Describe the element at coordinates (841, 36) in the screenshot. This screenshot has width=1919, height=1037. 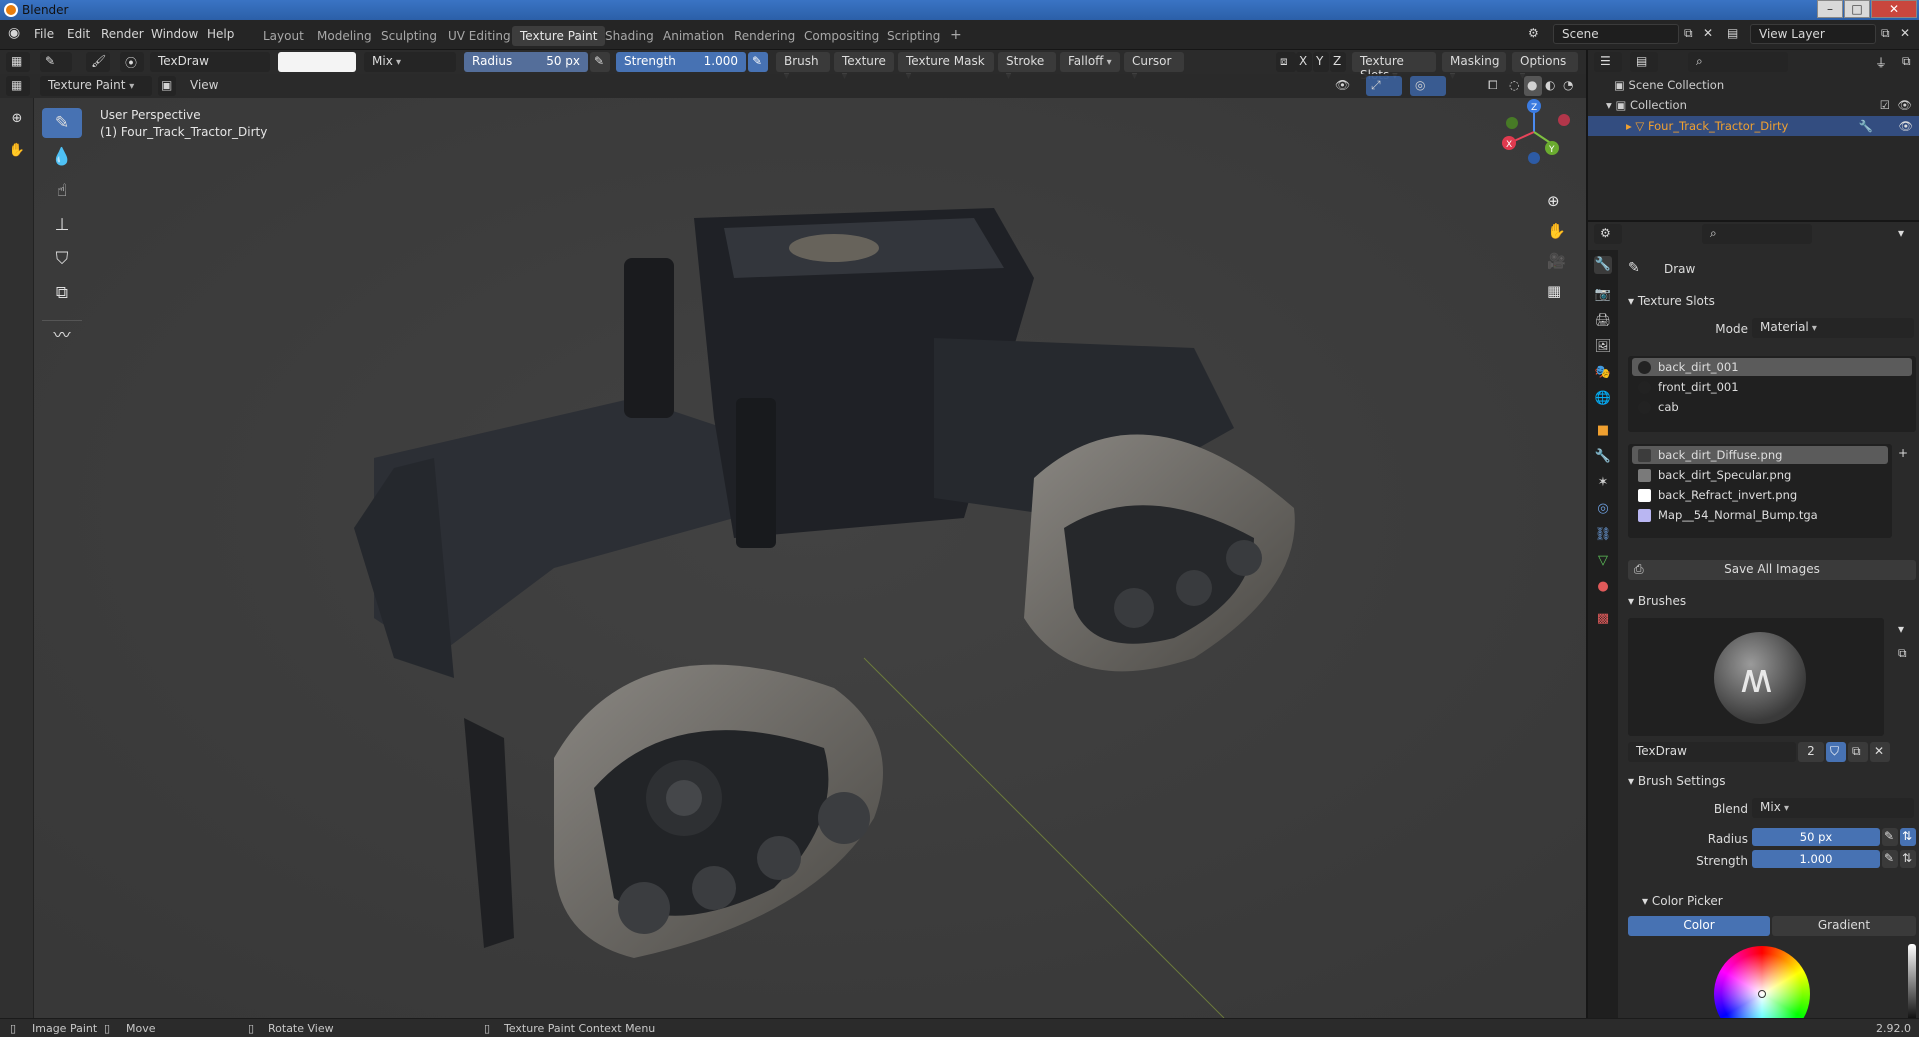
I see `tab-compositing: Compositing` at that location.